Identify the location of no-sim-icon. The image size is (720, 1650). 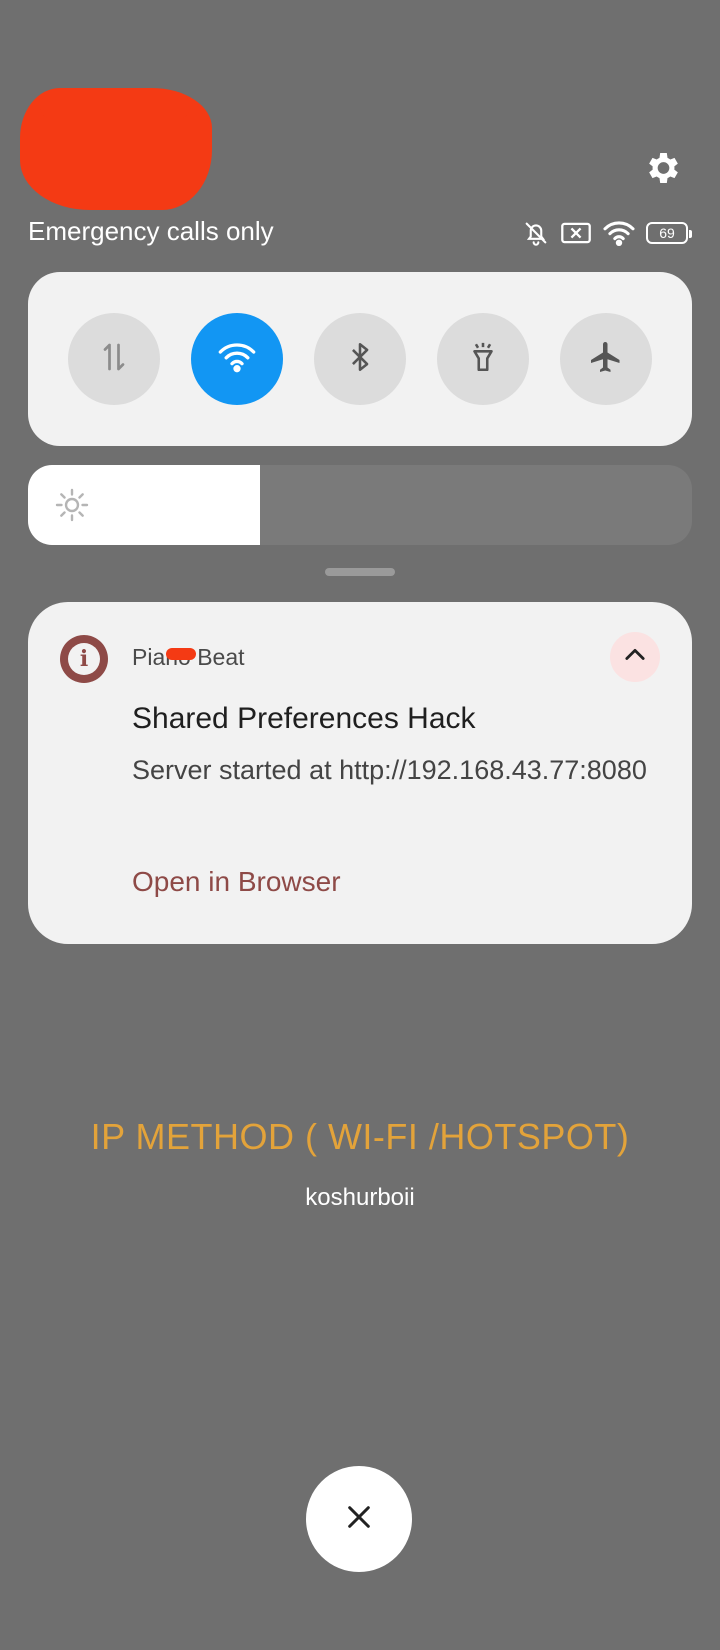
(576, 233).